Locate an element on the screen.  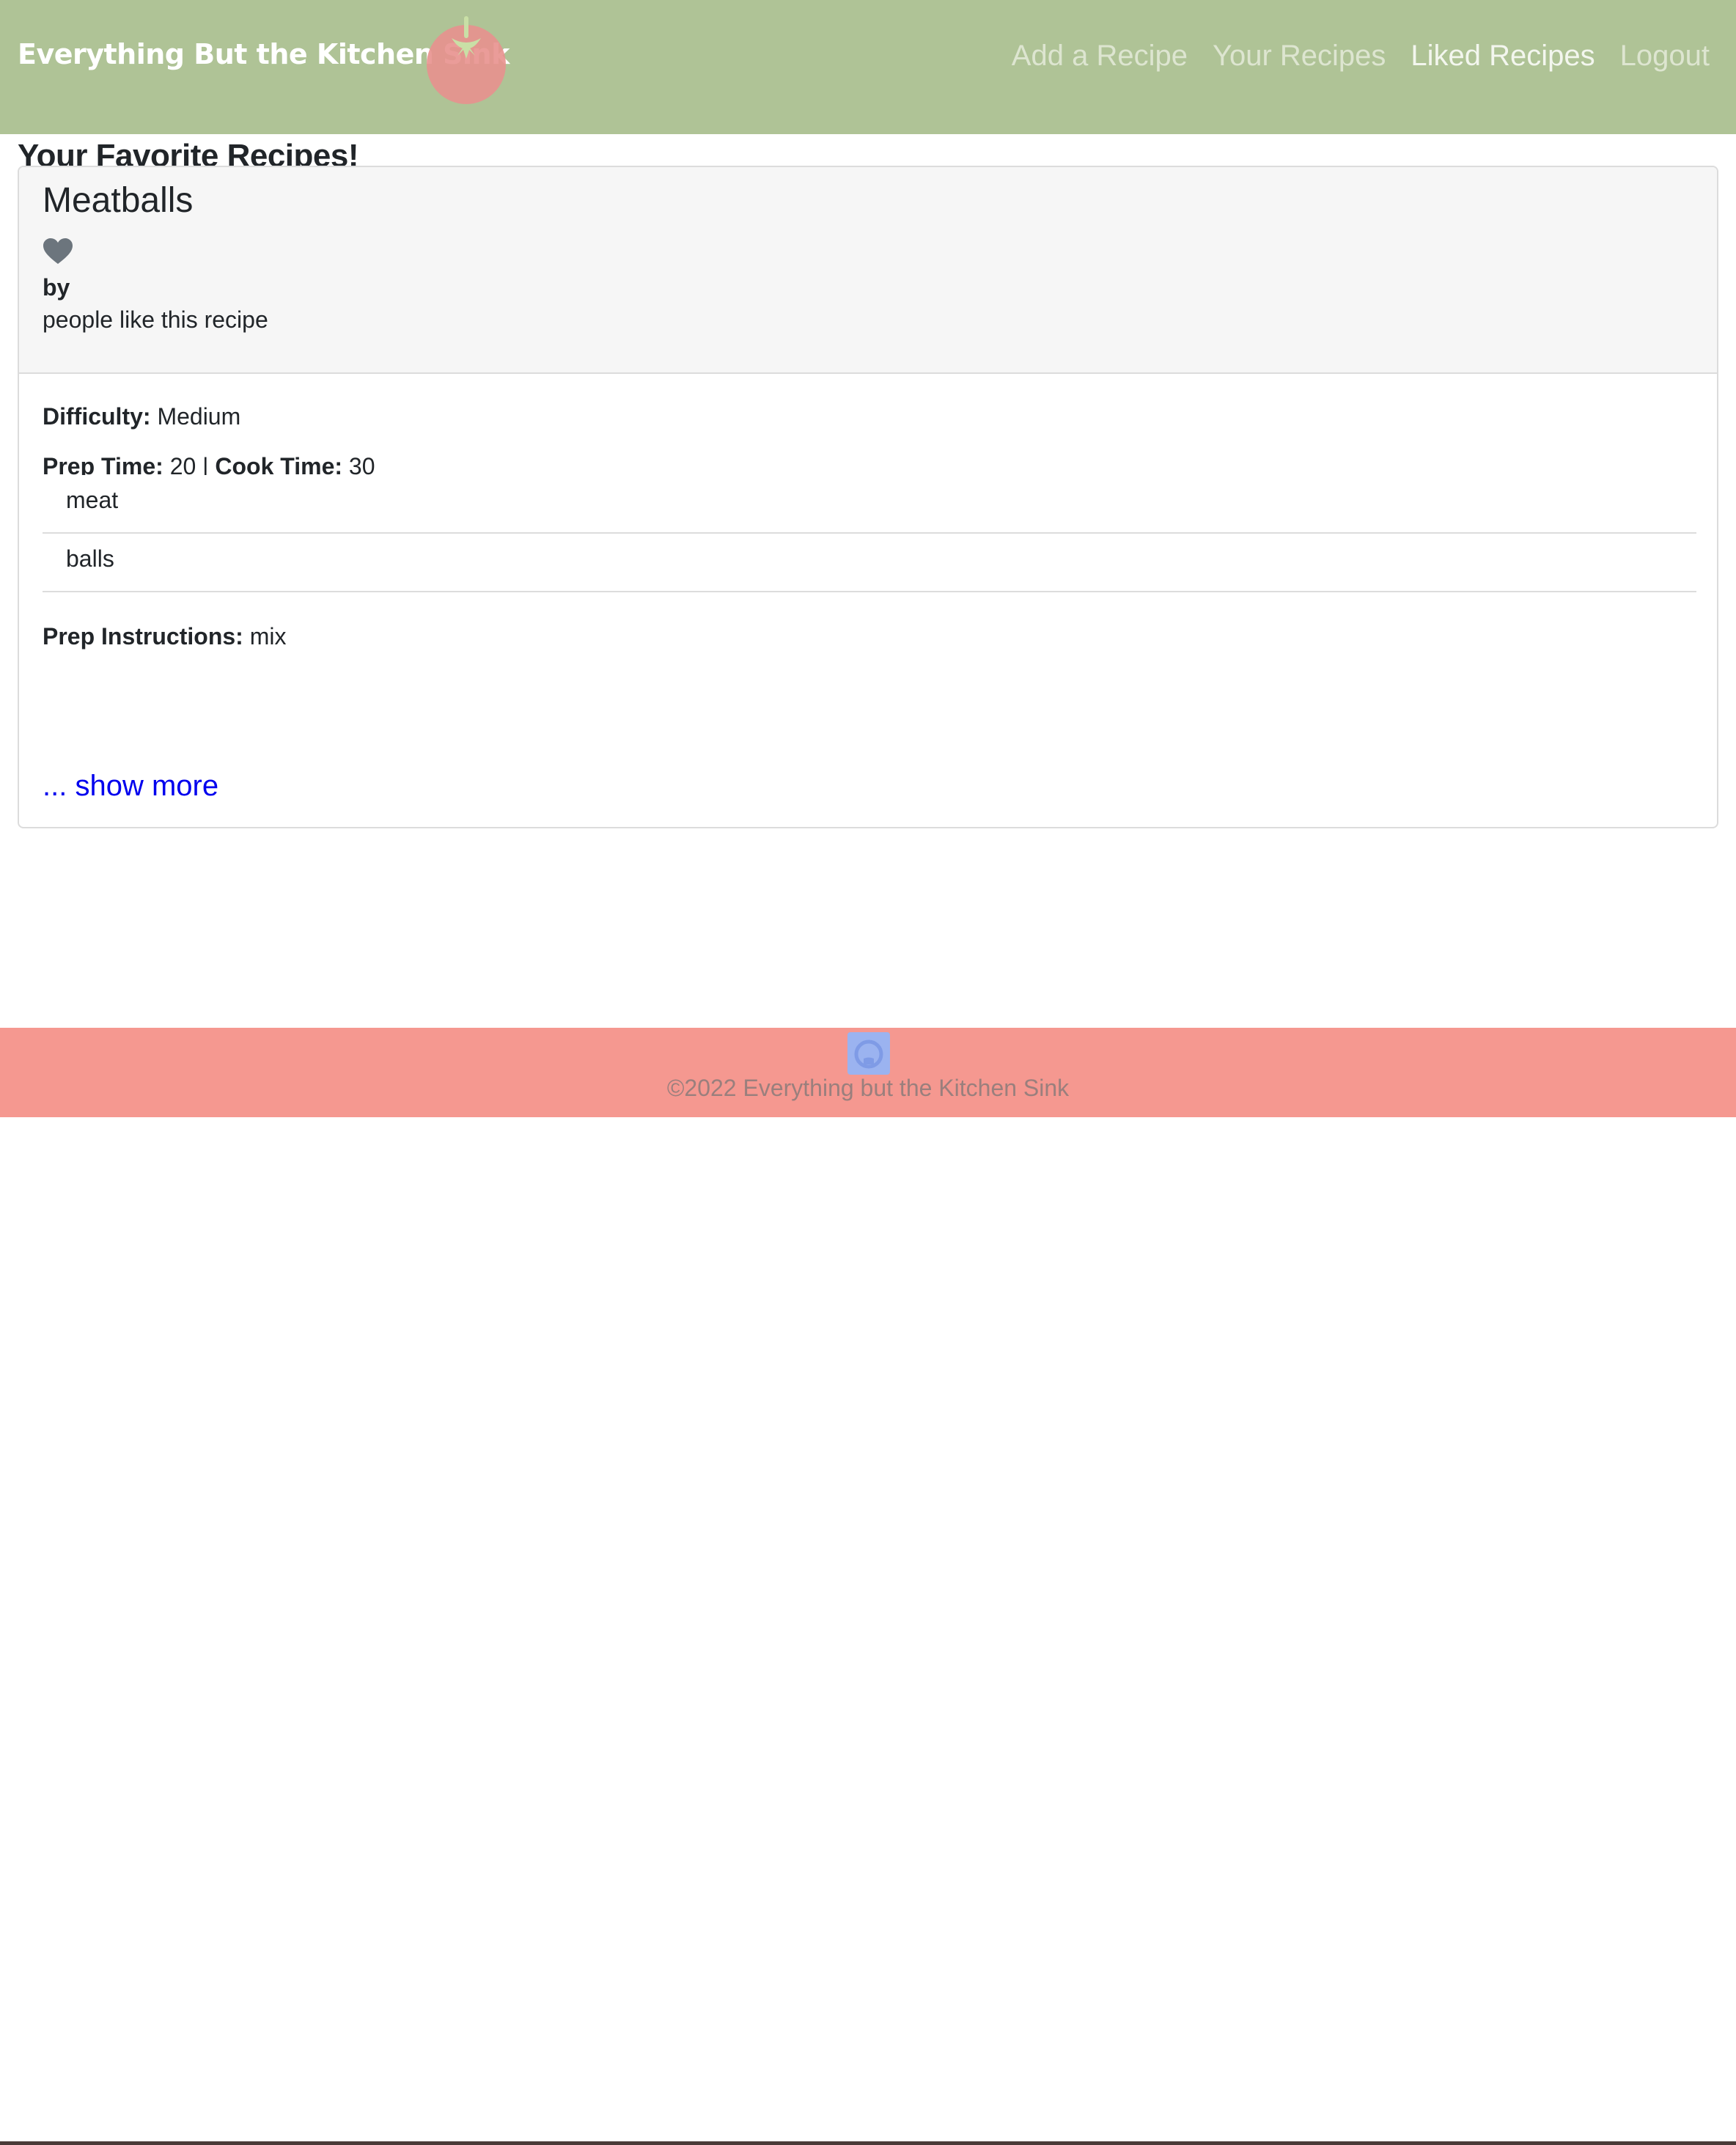
nav-your-recipes: Your Recipes is located at coordinates (1300, 57).